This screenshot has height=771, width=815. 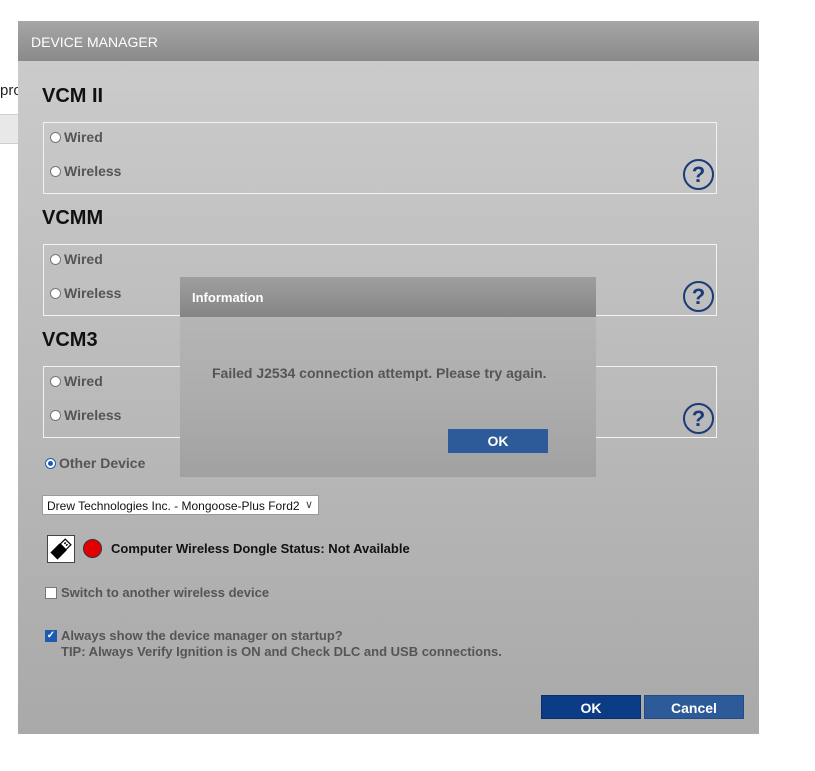 I want to click on checkbox-icon, so click(x=51, y=592).